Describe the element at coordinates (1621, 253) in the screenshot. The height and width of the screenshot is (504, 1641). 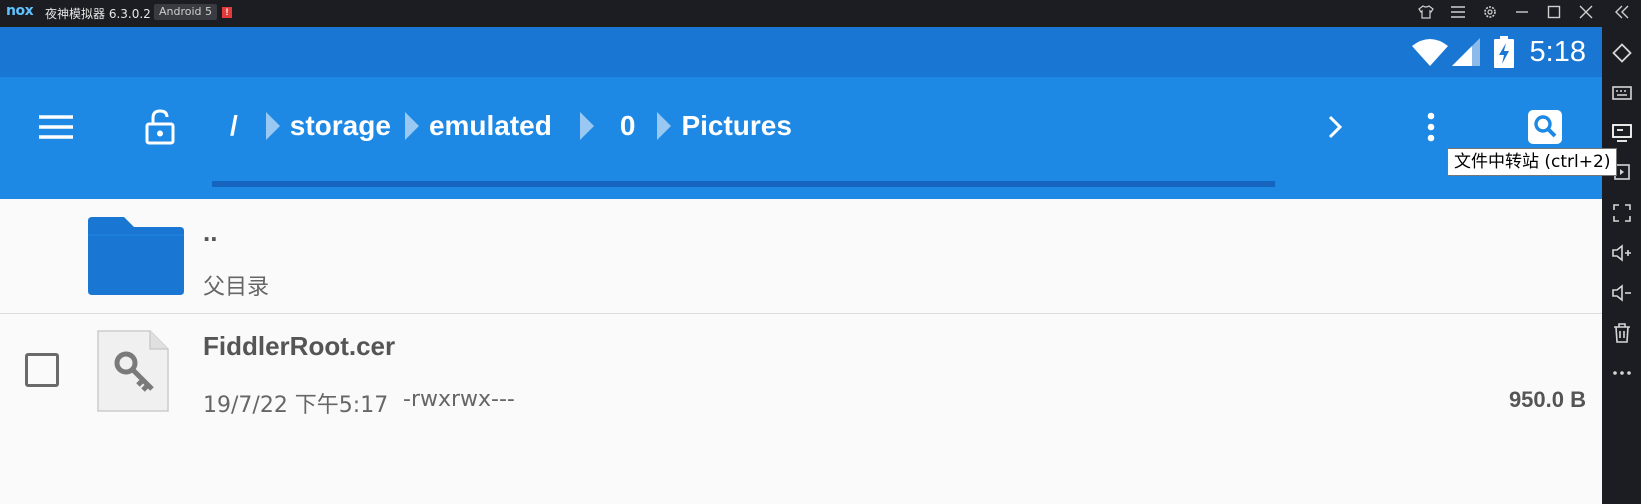
I see `volume-up-icon` at that location.